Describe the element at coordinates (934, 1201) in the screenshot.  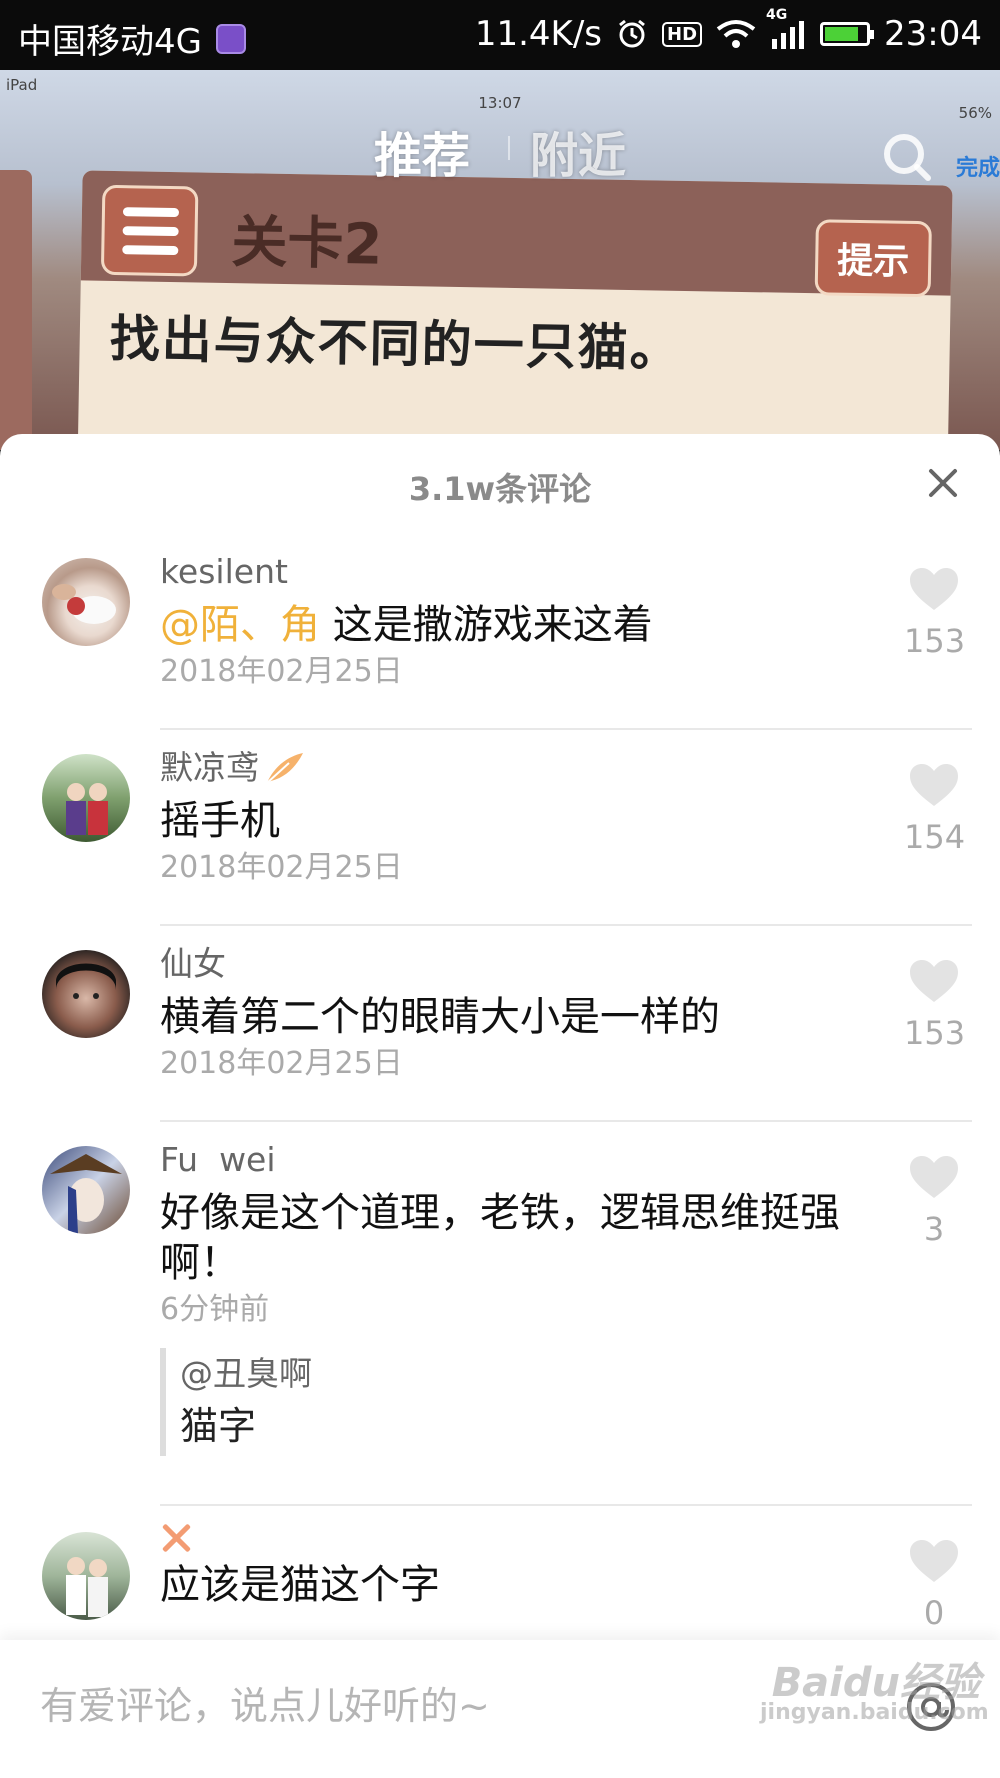
I see `like-button: 3` at that location.